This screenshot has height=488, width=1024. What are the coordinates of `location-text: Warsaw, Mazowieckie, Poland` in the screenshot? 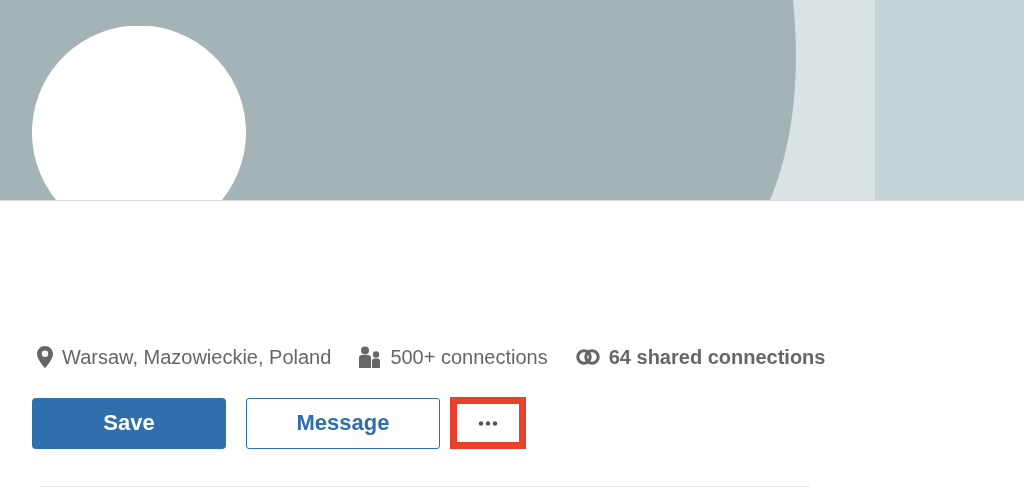 It's located at (197, 357).